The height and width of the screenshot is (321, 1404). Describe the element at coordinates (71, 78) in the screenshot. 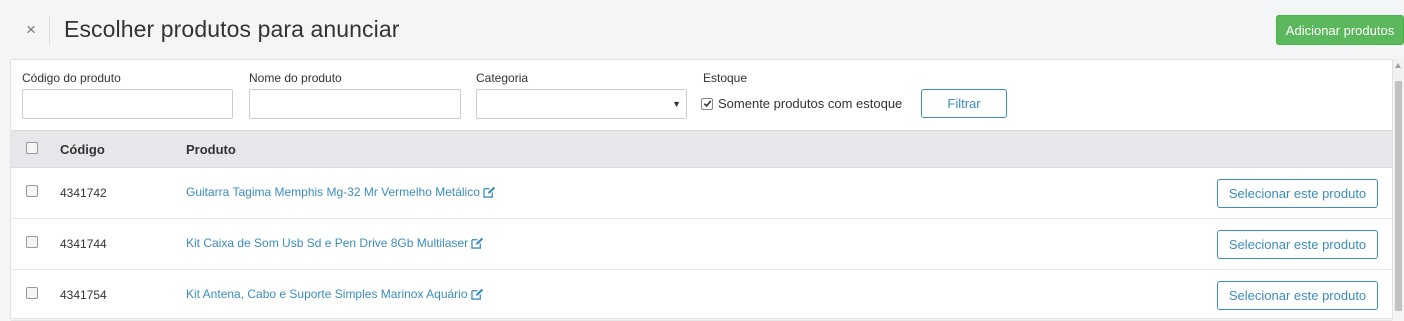

I see `code-filter-label: Código do produto` at that location.